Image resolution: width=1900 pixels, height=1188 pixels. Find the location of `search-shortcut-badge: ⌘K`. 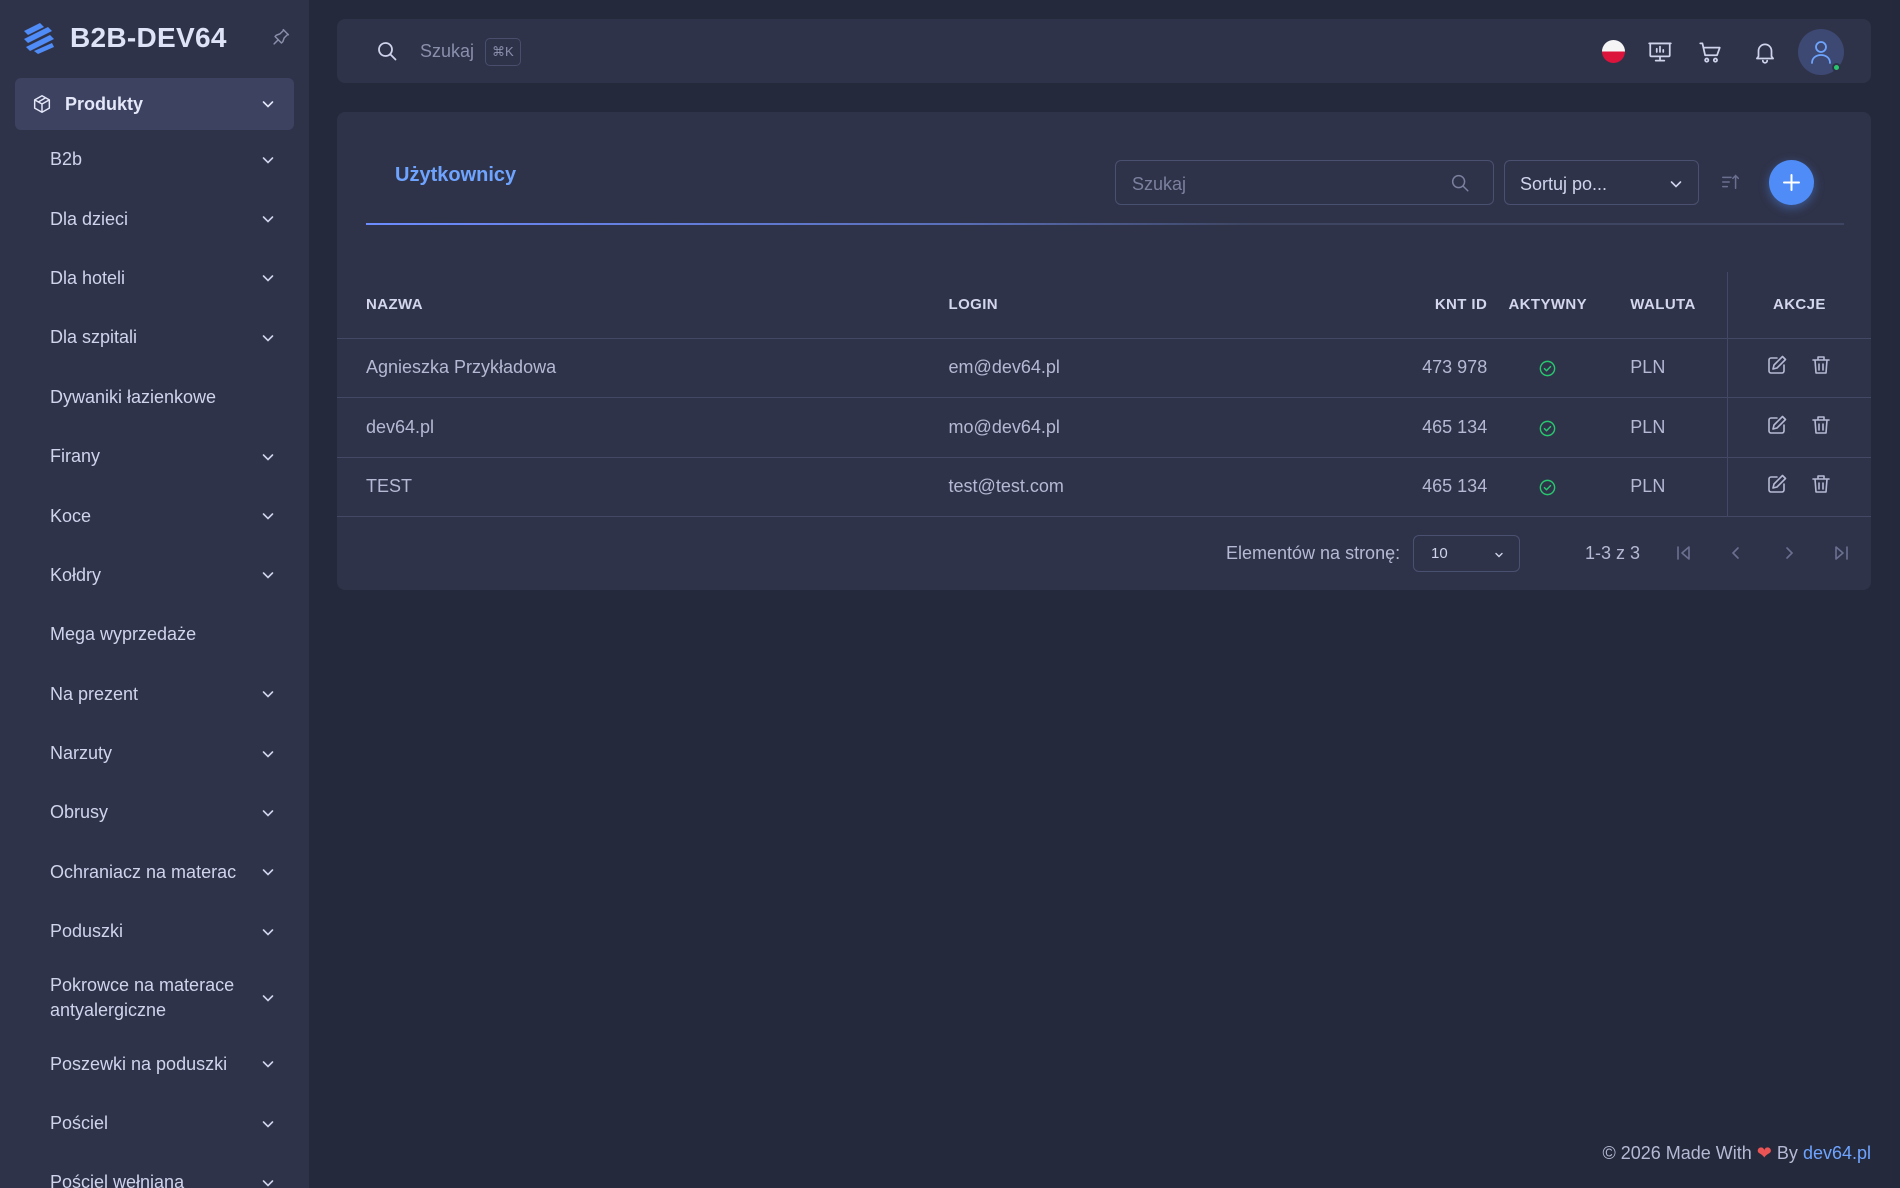

search-shortcut-badge: ⌘K is located at coordinates (503, 52).